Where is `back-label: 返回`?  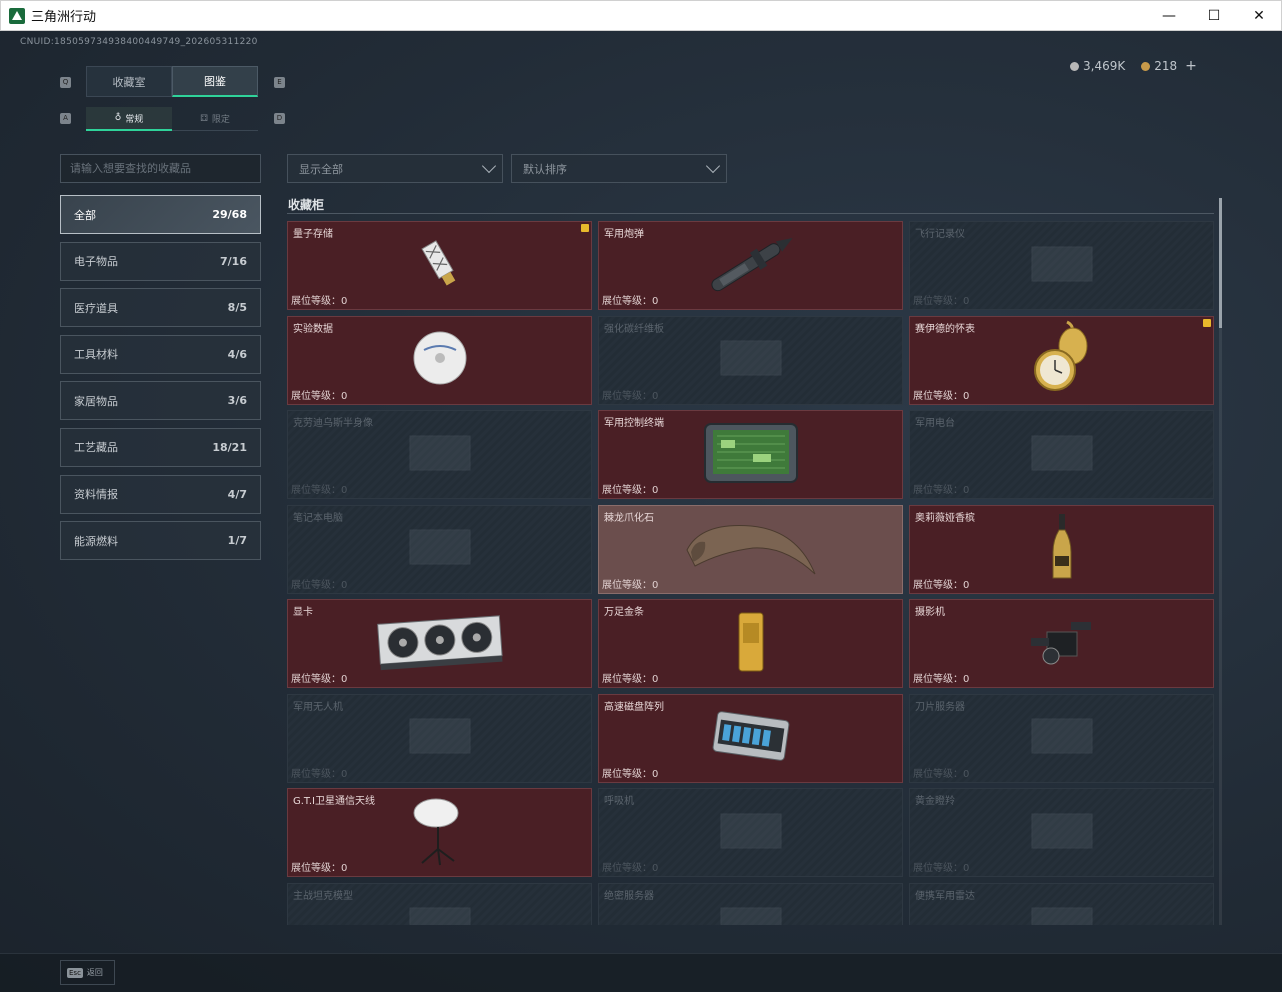
back-label: 返回 is located at coordinates (94, 972).